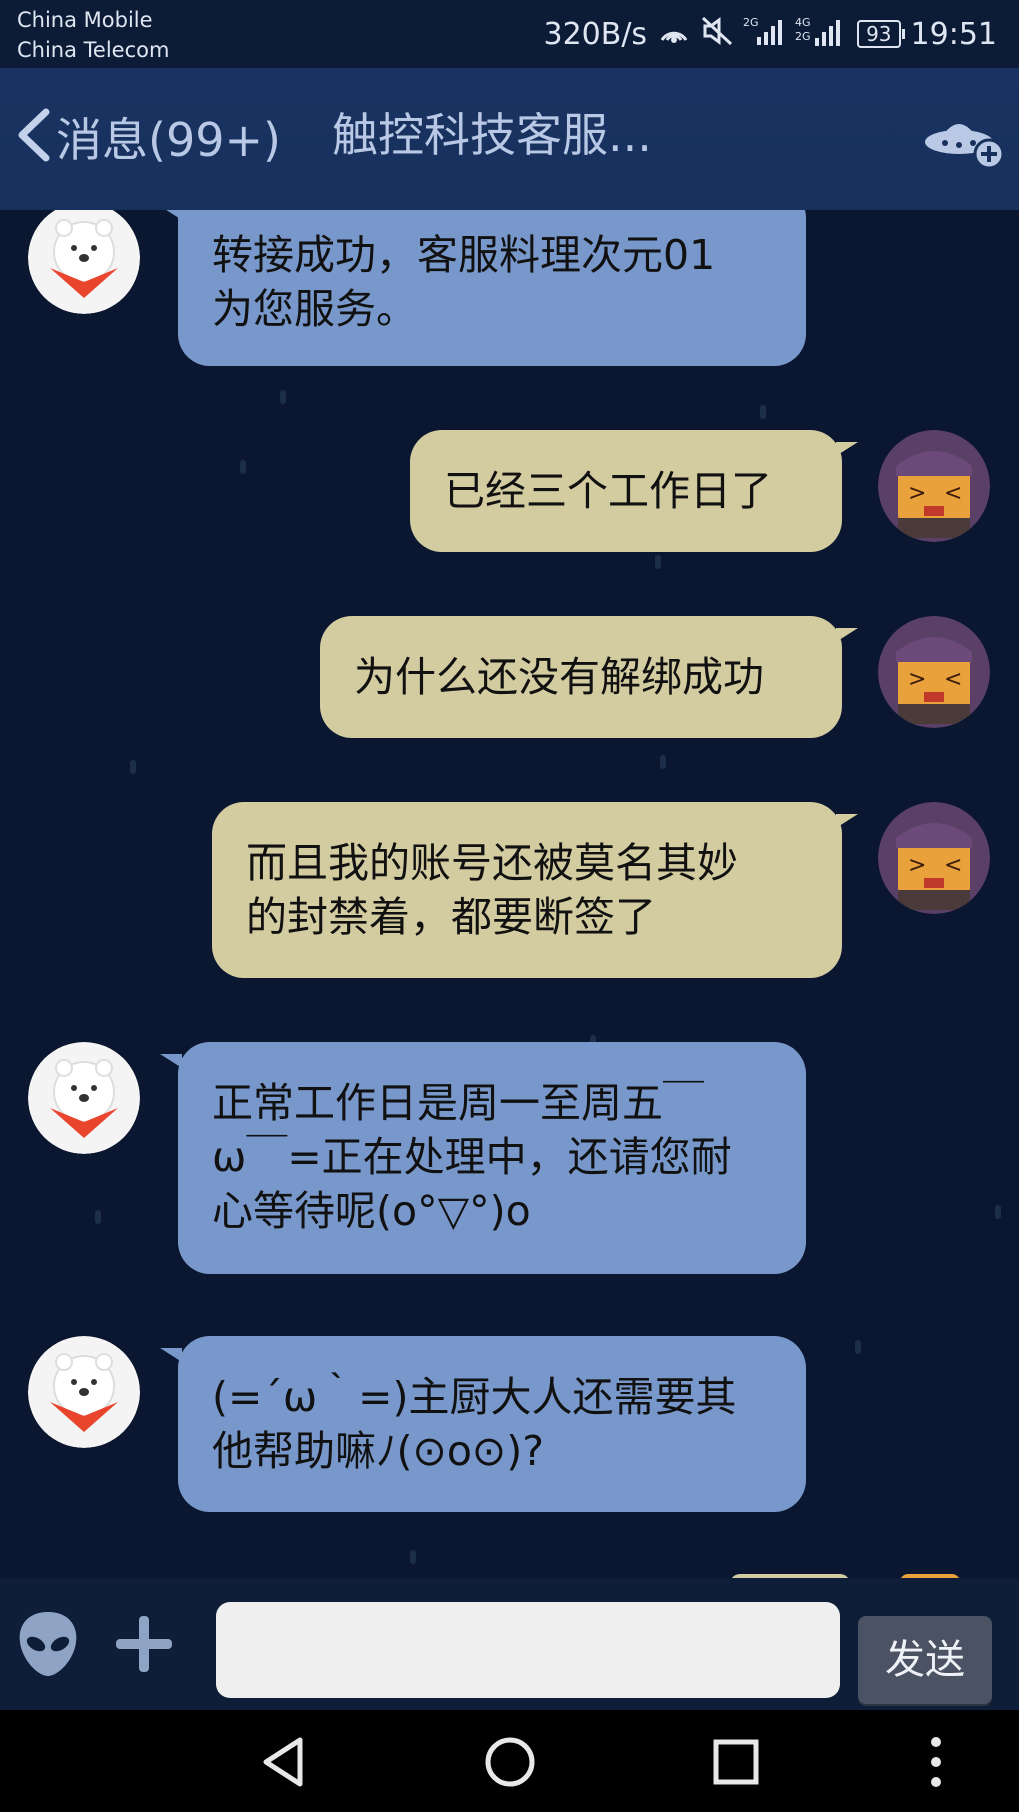 The image size is (1019, 1812). What do you see at coordinates (964, 142) in the screenshot?
I see `ufo-add-icon` at bounding box center [964, 142].